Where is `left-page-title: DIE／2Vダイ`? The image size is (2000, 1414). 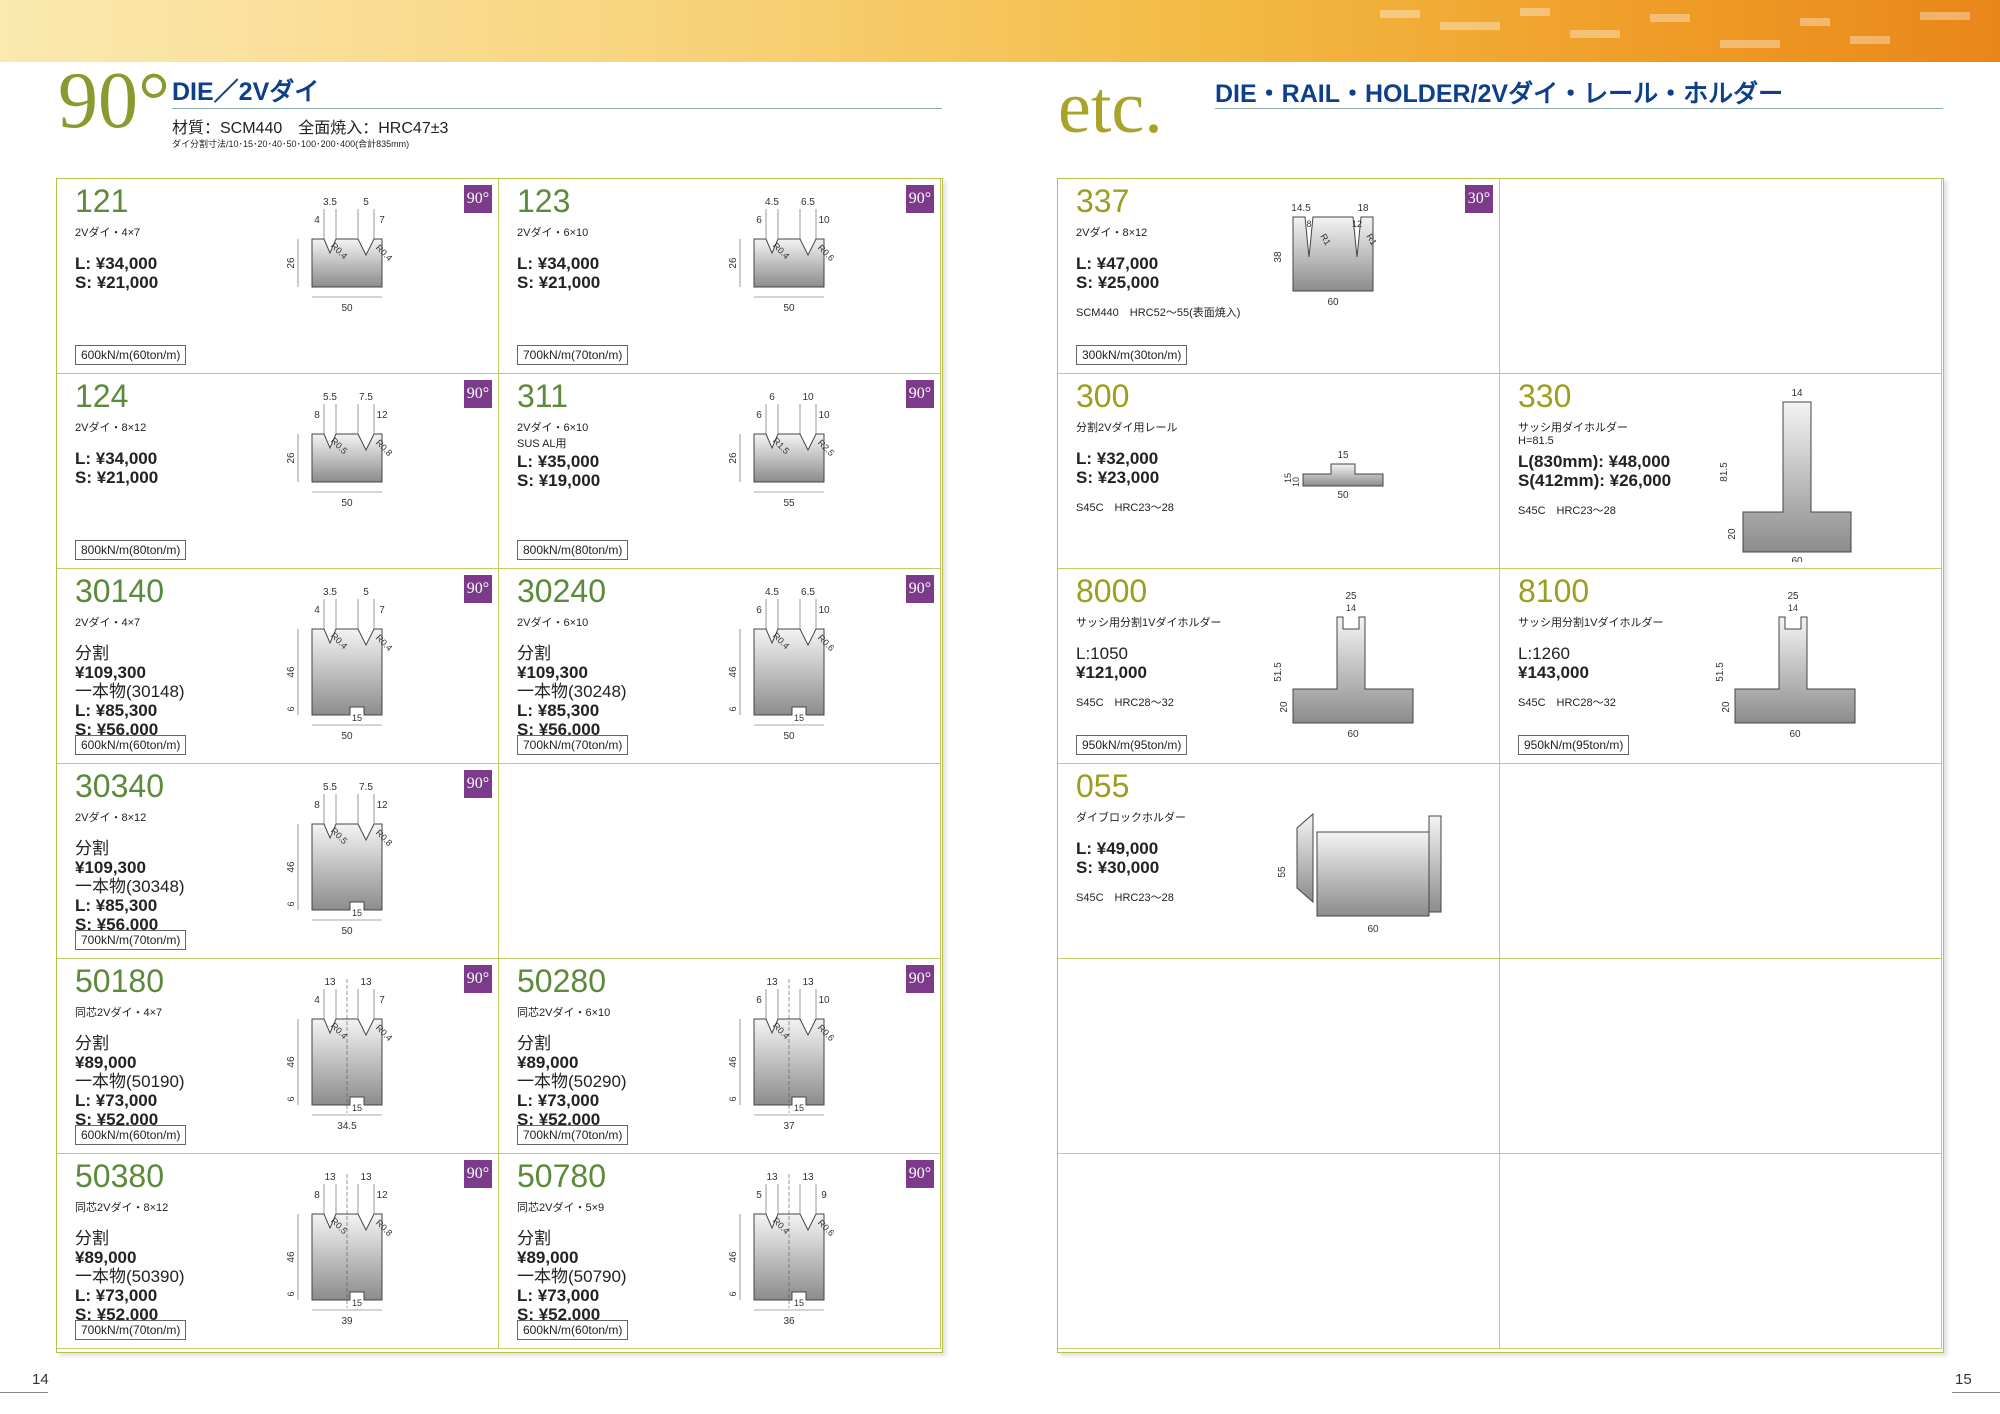 left-page-title: DIE／2Vダイ is located at coordinates (246, 92).